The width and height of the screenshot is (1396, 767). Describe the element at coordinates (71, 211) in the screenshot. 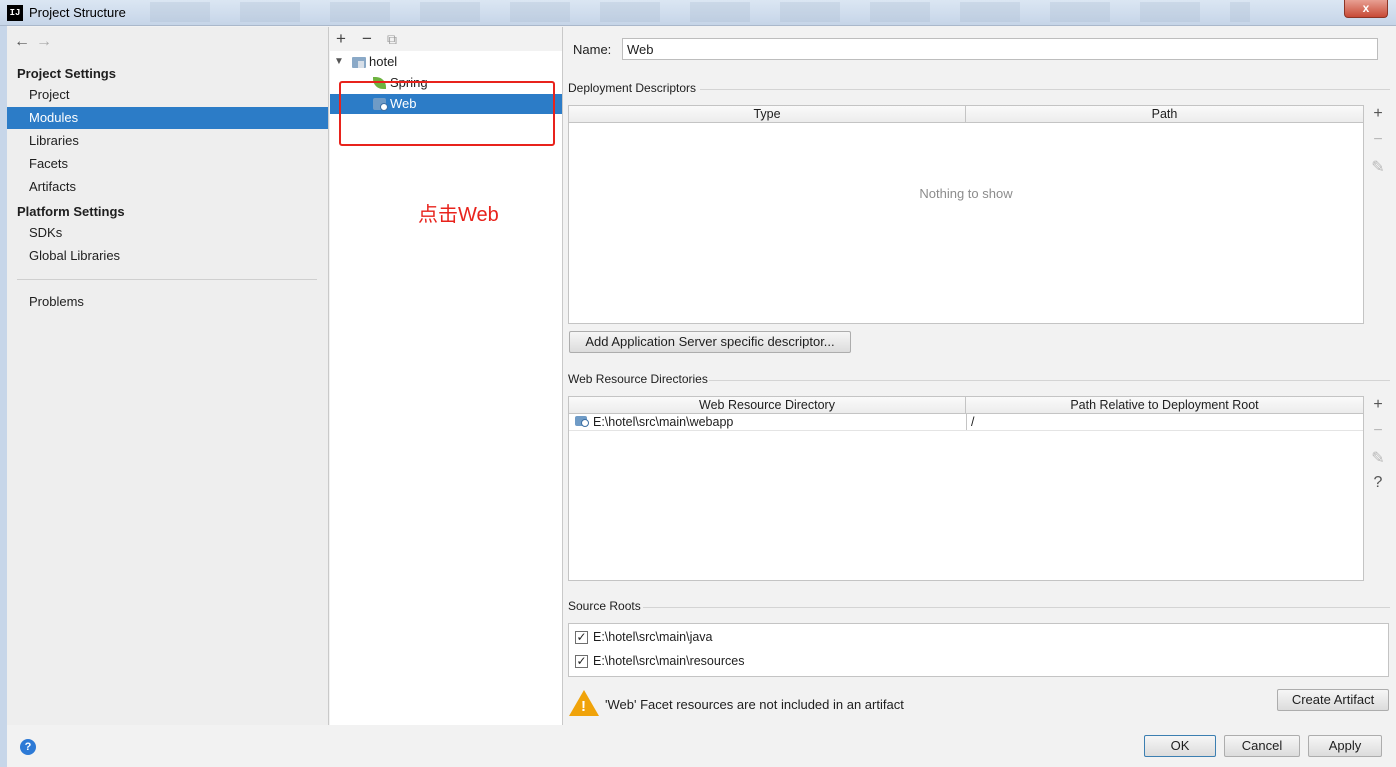

I see `platform-settings-header: Platform Settings` at that location.